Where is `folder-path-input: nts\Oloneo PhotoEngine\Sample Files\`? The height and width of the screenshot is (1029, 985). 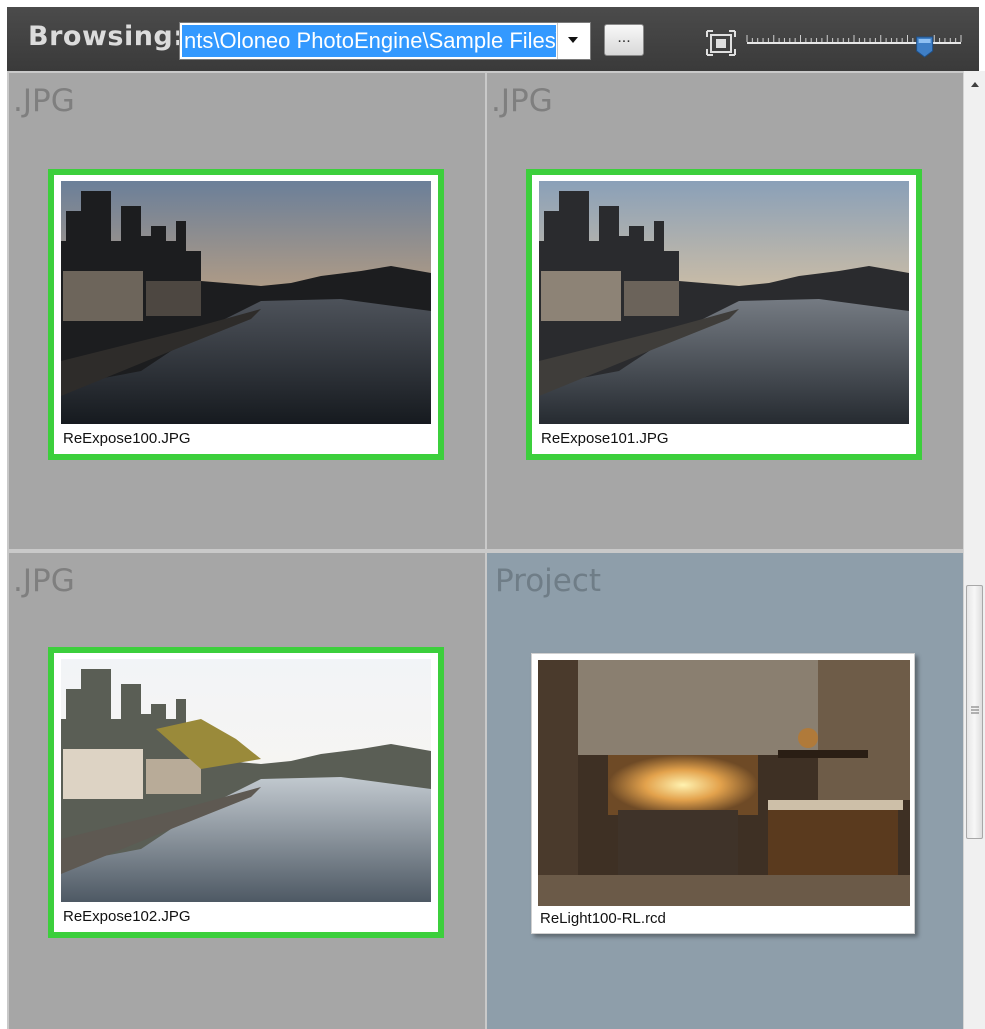
folder-path-input: nts\Oloneo PhotoEngine\Sample Files\ is located at coordinates (369, 41).